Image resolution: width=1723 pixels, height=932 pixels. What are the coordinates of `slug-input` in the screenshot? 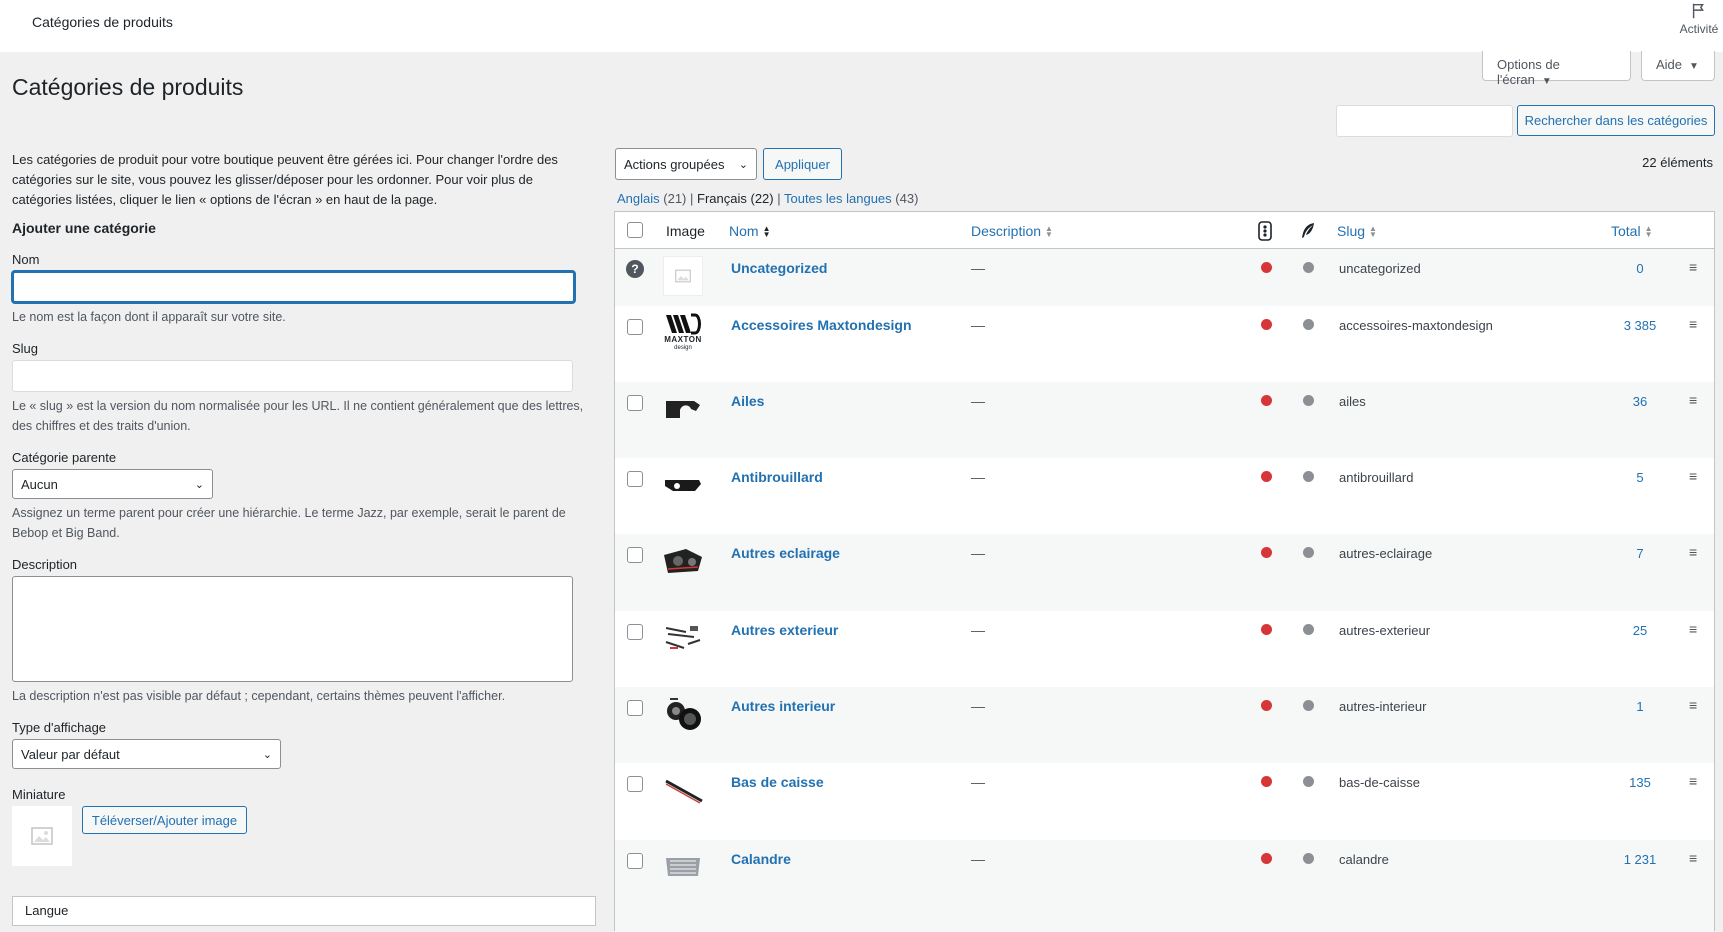 It's located at (292, 376).